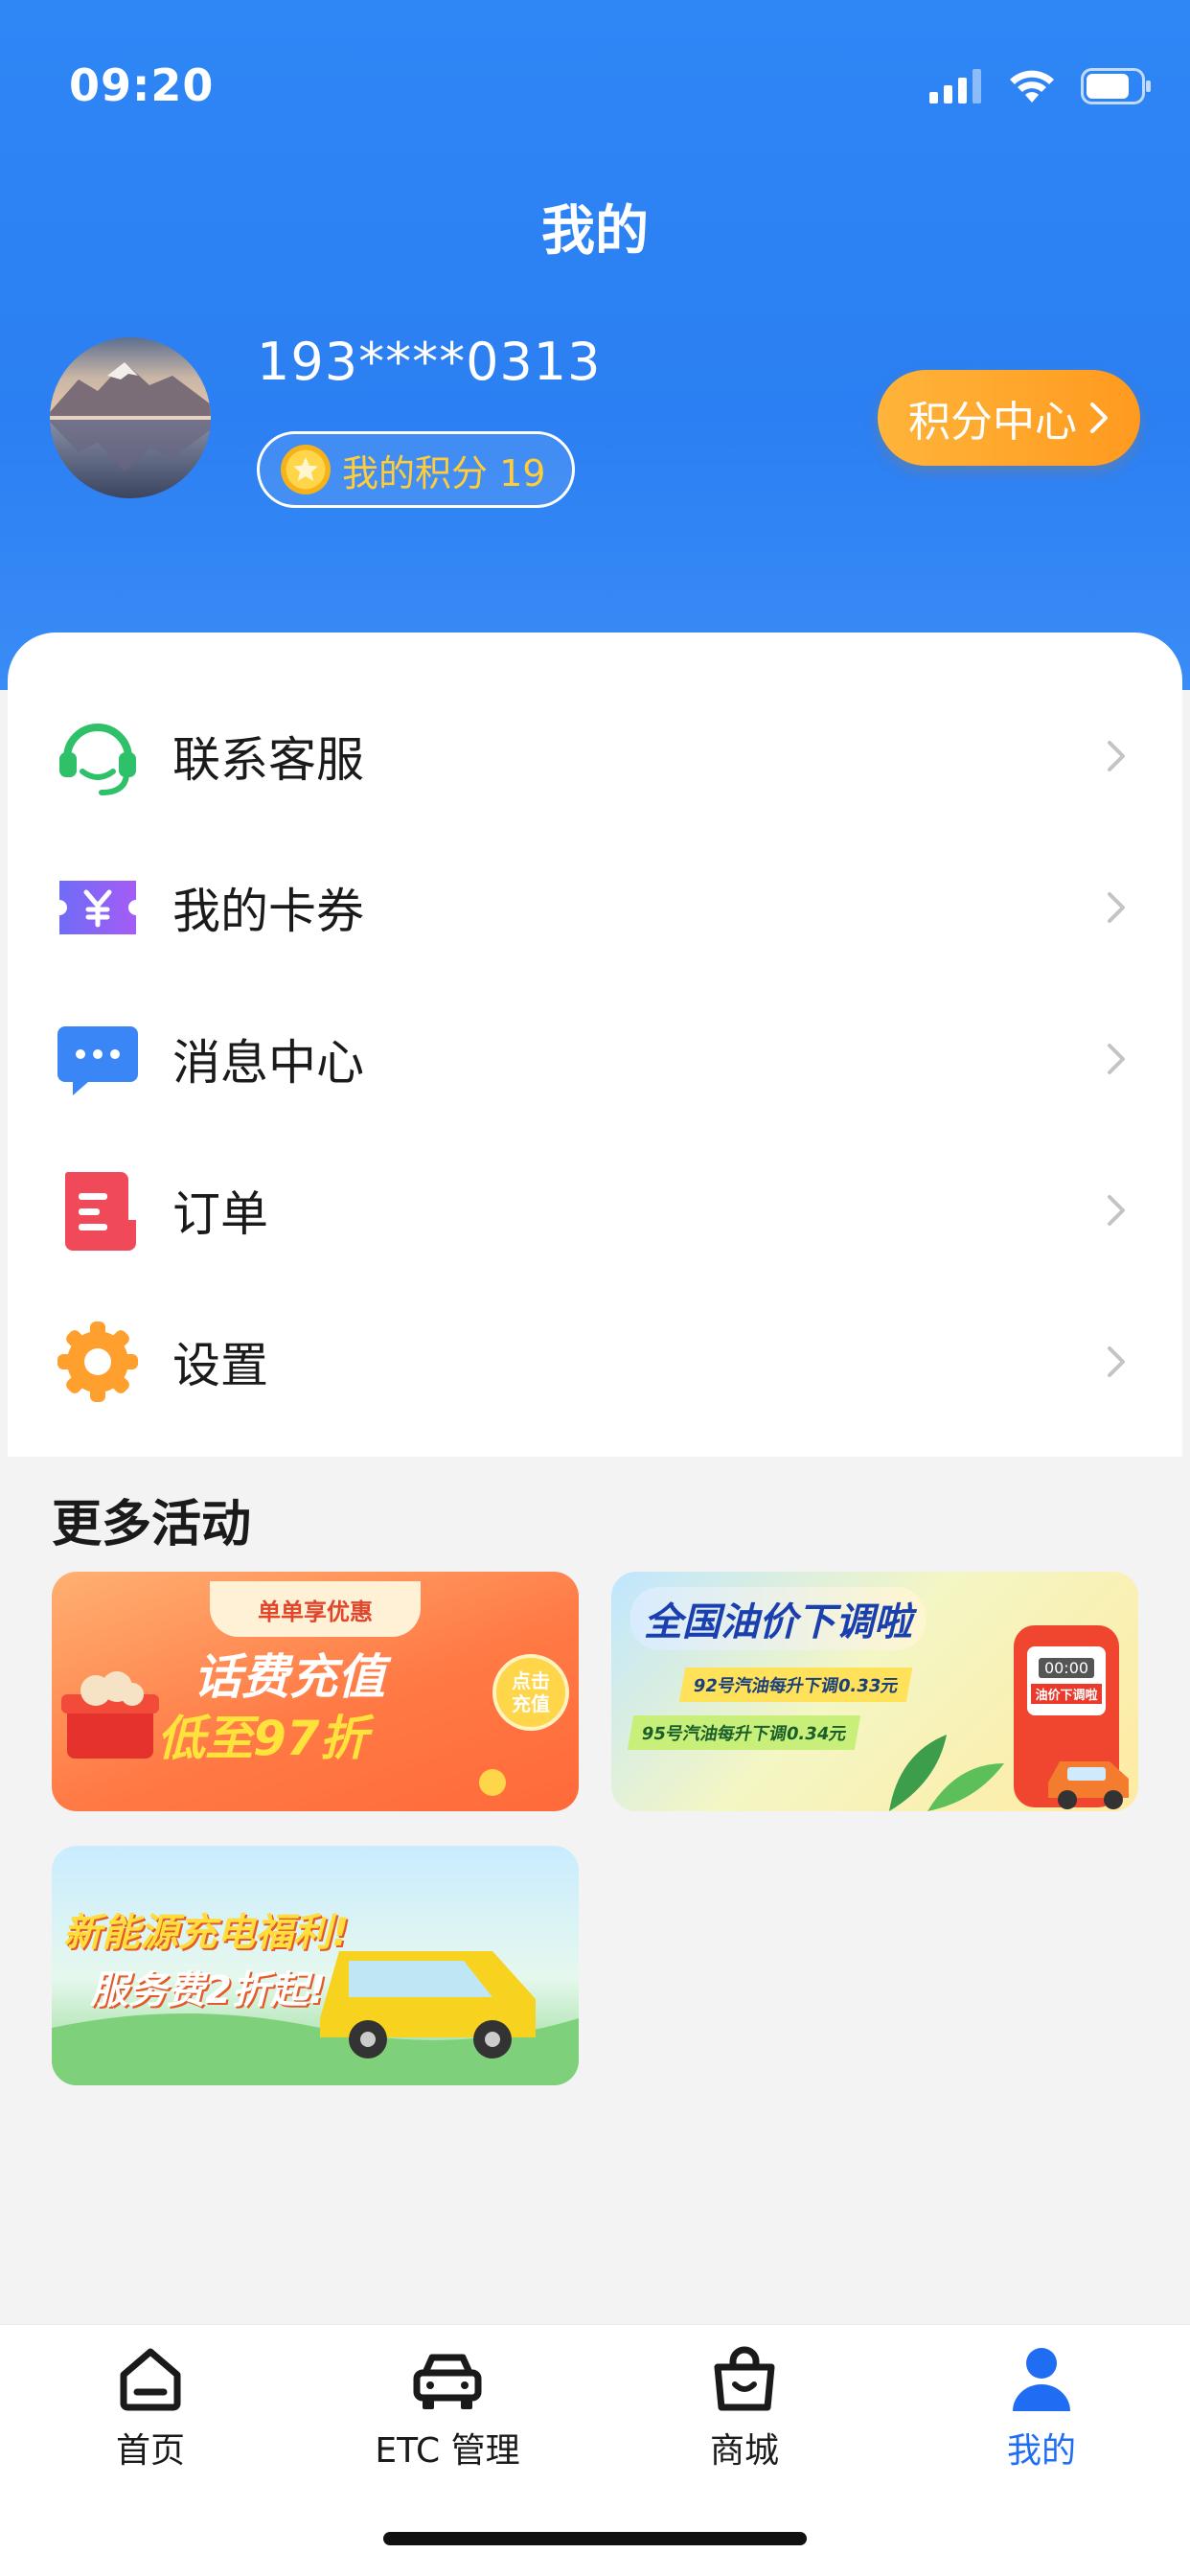  I want to click on recharge-cta-label: 点击充值, so click(531, 1692).